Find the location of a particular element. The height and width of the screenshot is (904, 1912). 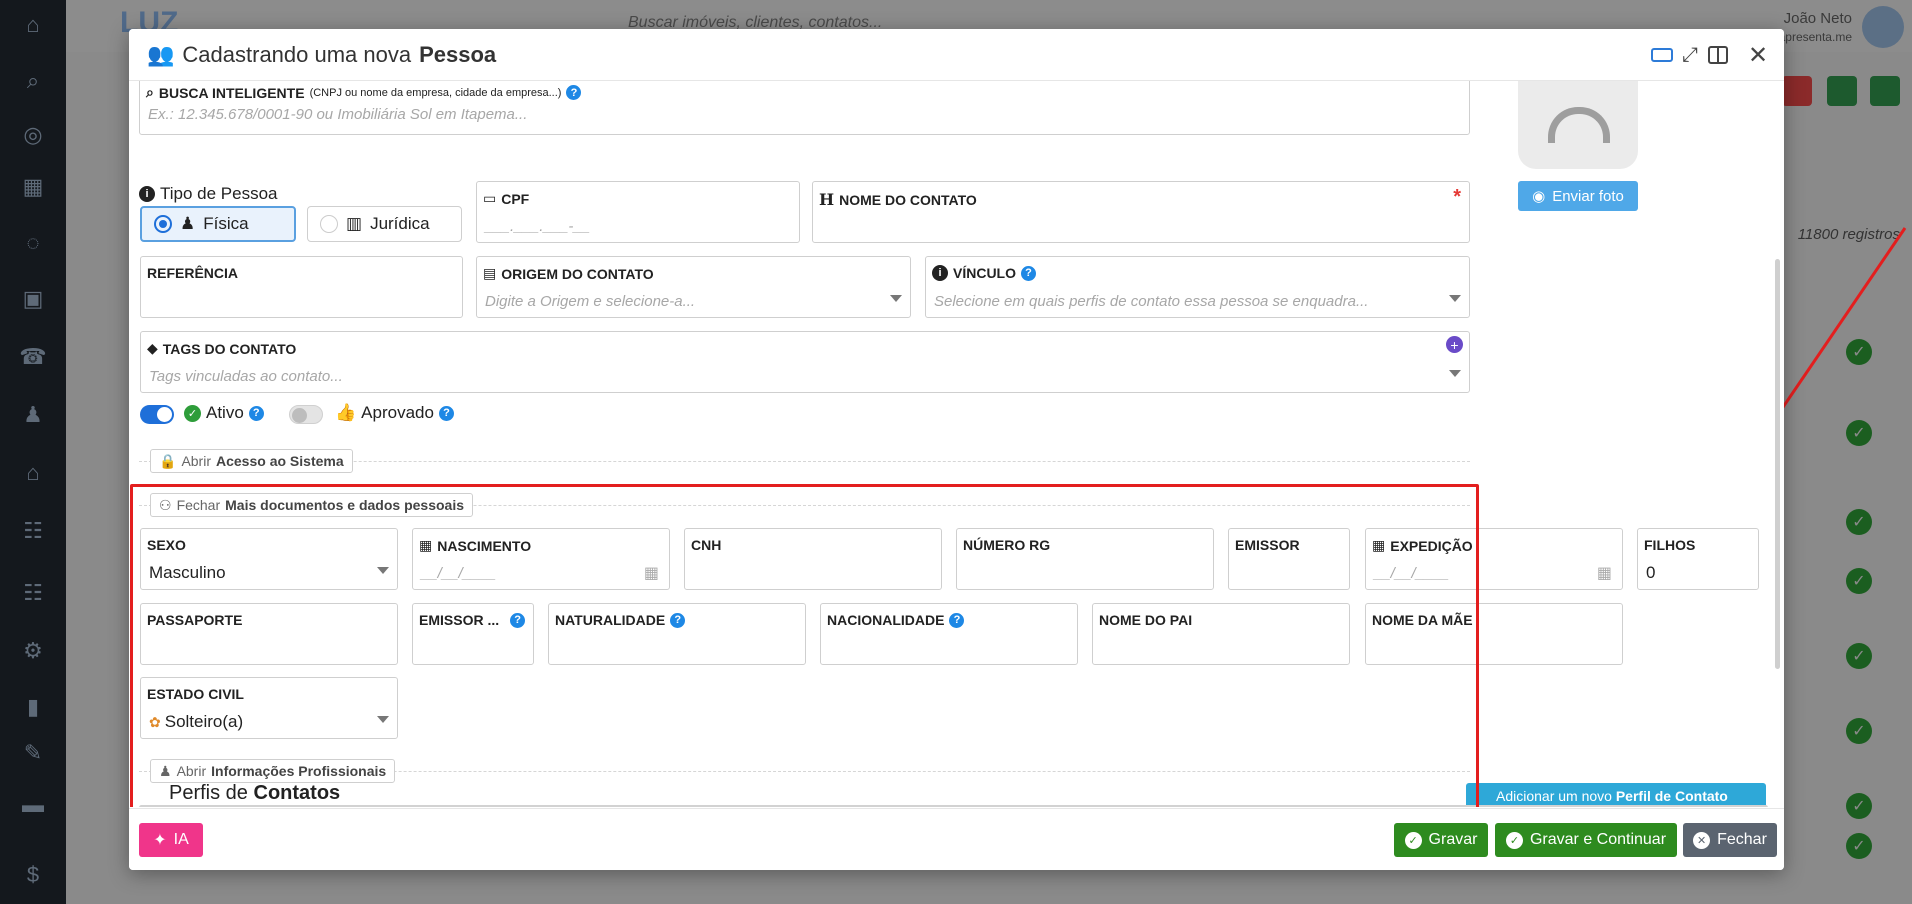

approved-label: 👍 Aprovado ? is located at coordinates (394, 413).